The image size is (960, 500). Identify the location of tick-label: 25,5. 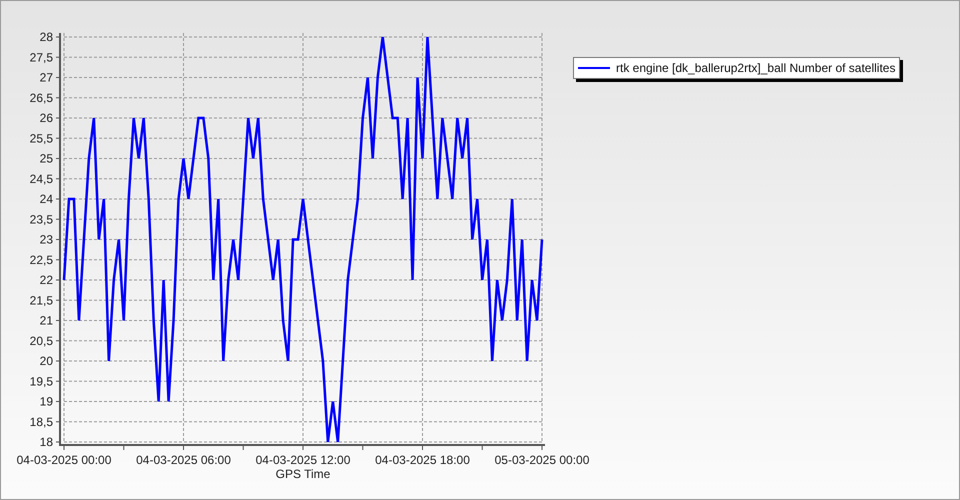
(41, 138).